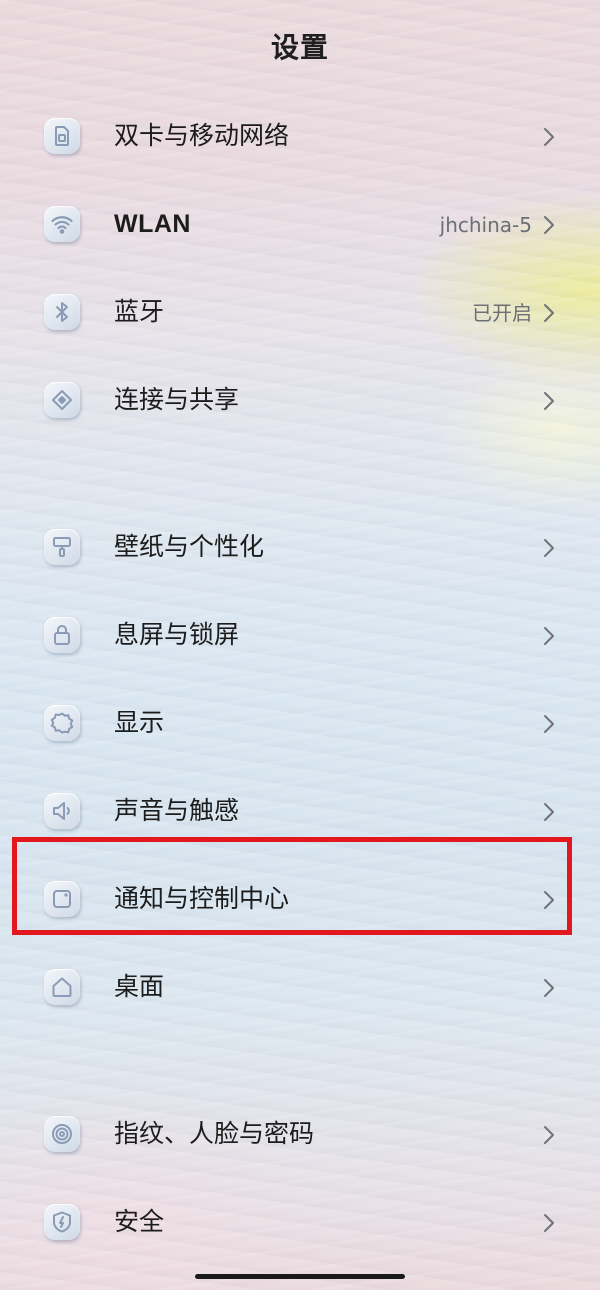 Image resolution: width=600 pixels, height=1290 pixels. Describe the element at coordinates (62, 723) in the screenshot. I see `brightness-icon` at that location.